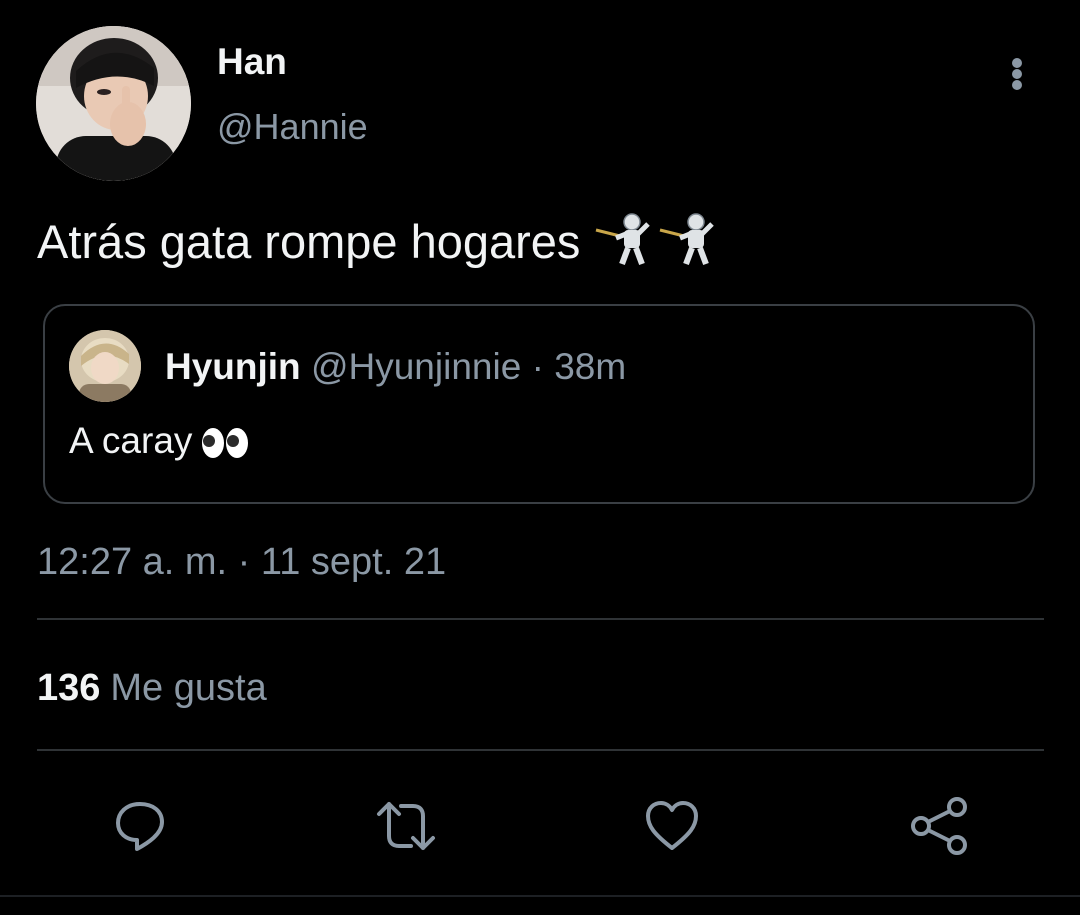  Describe the element at coordinates (131, 440) in the screenshot. I see `quoted-tweet-text: A caray` at that location.